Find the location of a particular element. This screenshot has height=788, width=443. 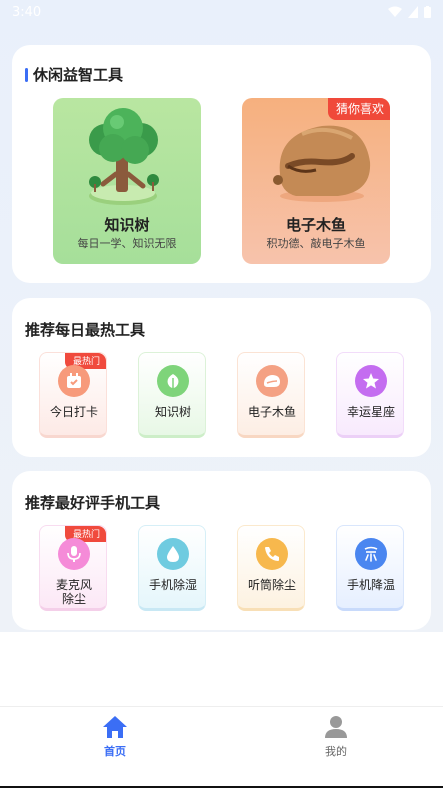

cooling-icon is located at coordinates (371, 554).